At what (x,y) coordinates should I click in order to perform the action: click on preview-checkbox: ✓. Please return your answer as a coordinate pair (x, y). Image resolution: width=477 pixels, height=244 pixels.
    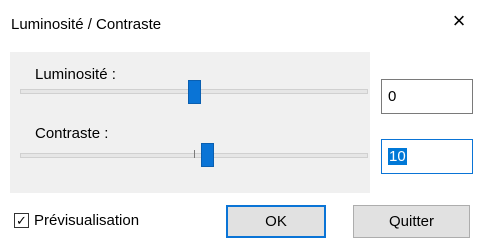
    Looking at the image, I should click on (21, 220).